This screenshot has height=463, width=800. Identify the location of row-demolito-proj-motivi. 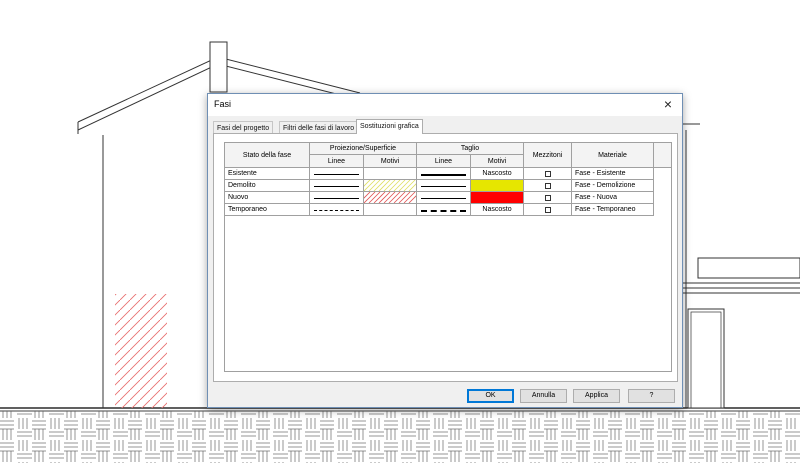
(390, 186).